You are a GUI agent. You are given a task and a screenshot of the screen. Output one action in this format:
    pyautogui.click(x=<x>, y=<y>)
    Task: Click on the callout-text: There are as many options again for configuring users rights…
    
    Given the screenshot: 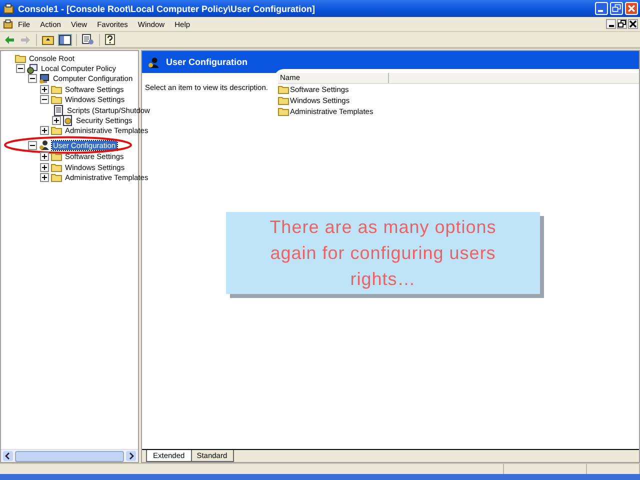 What is the action you would take?
    pyautogui.click(x=383, y=253)
    